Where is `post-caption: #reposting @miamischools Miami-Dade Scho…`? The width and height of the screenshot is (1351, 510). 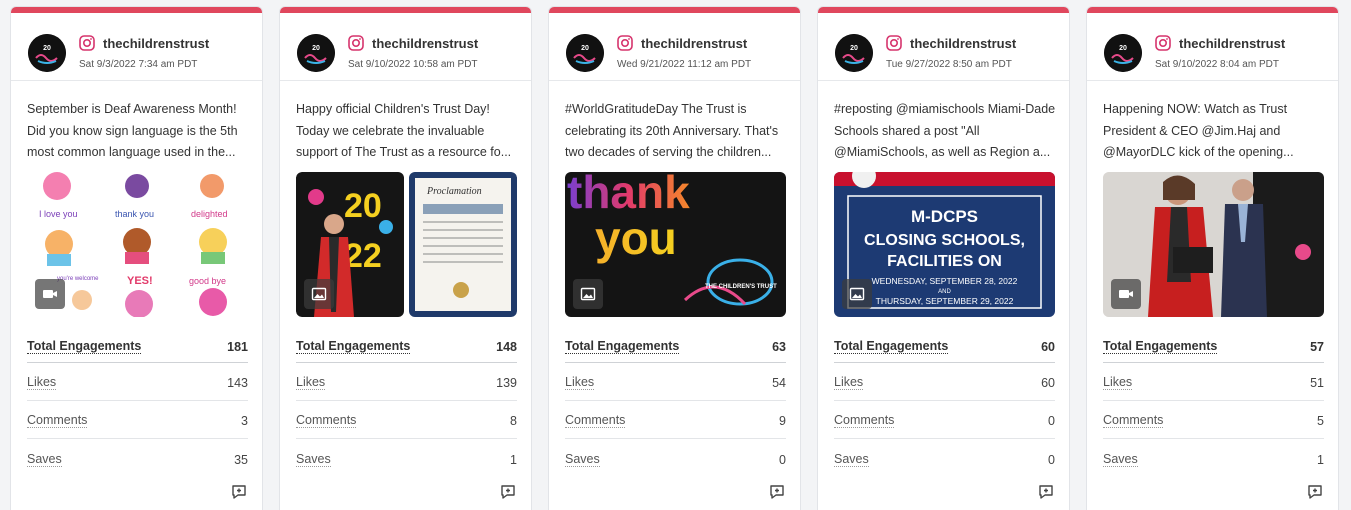 post-caption: #reposting @miamischools Miami-Dade Scho… is located at coordinates (945, 130).